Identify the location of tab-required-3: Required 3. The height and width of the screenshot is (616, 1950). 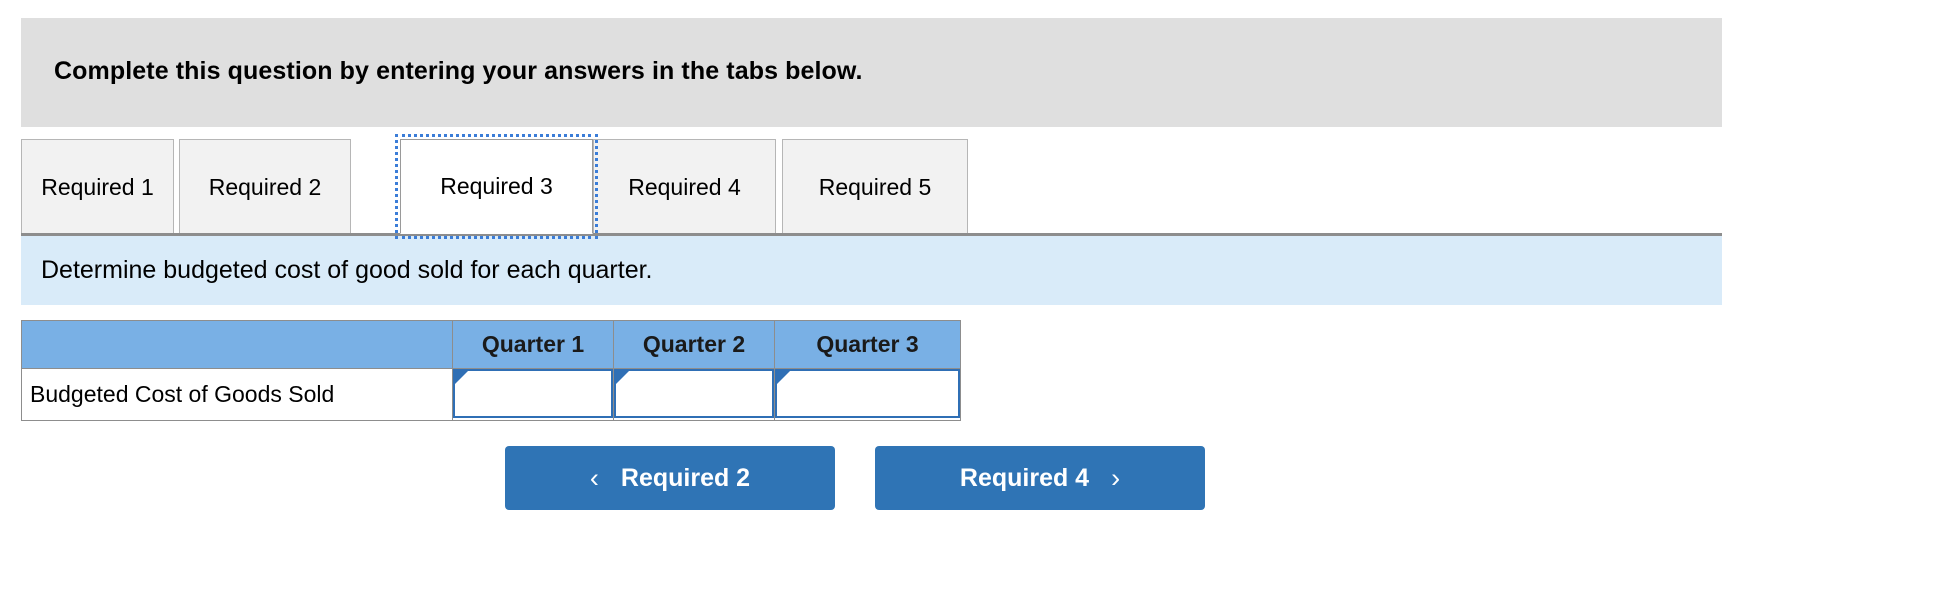
(496, 186).